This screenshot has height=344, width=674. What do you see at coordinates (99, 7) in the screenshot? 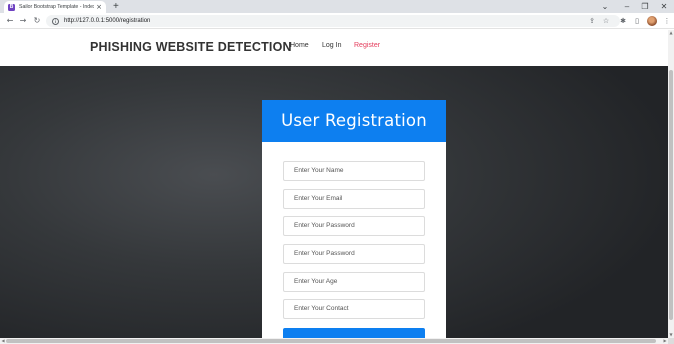
I see `tab-close-icon: ×` at bounding box center [99, 7].